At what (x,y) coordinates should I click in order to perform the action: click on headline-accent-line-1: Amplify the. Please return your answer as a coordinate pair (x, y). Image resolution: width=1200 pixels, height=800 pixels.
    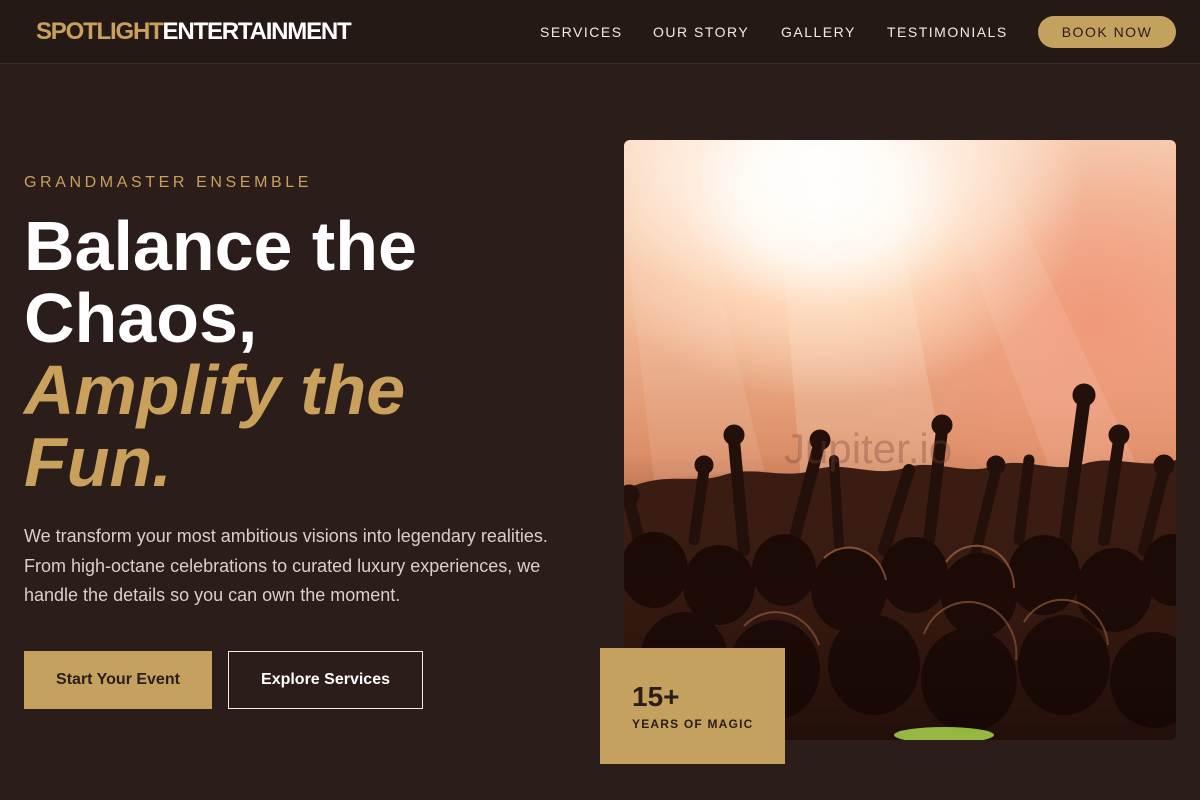
    Looking at the image, I should click on (215, 390).